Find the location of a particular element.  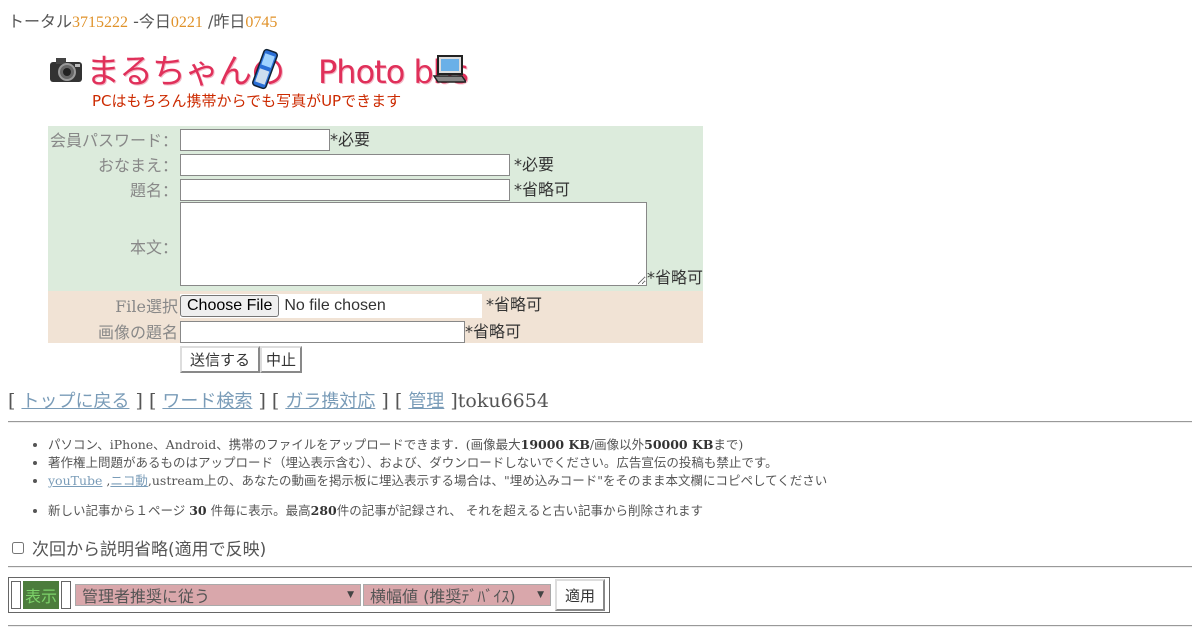

top-link: トップに戻る is located at coordinates (75, 401).